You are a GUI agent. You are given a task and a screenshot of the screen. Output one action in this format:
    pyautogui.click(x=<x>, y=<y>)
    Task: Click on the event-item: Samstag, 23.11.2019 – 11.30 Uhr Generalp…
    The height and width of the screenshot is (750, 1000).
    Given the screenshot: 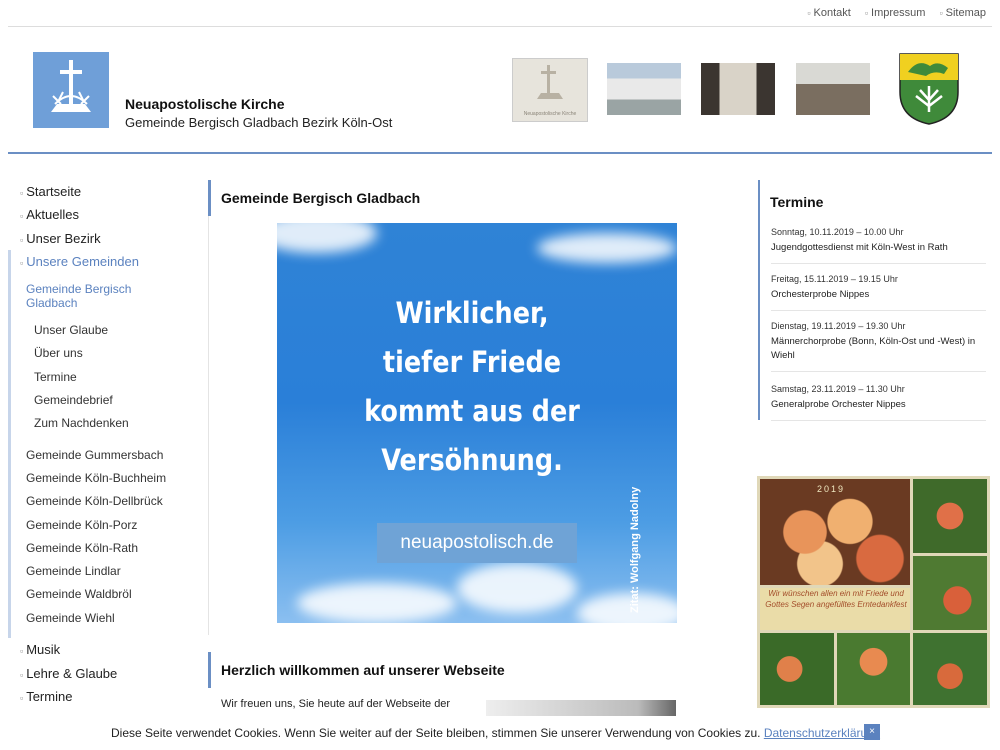 What is the action you would take?
    pyautogui.click(x=878, y=402)
    